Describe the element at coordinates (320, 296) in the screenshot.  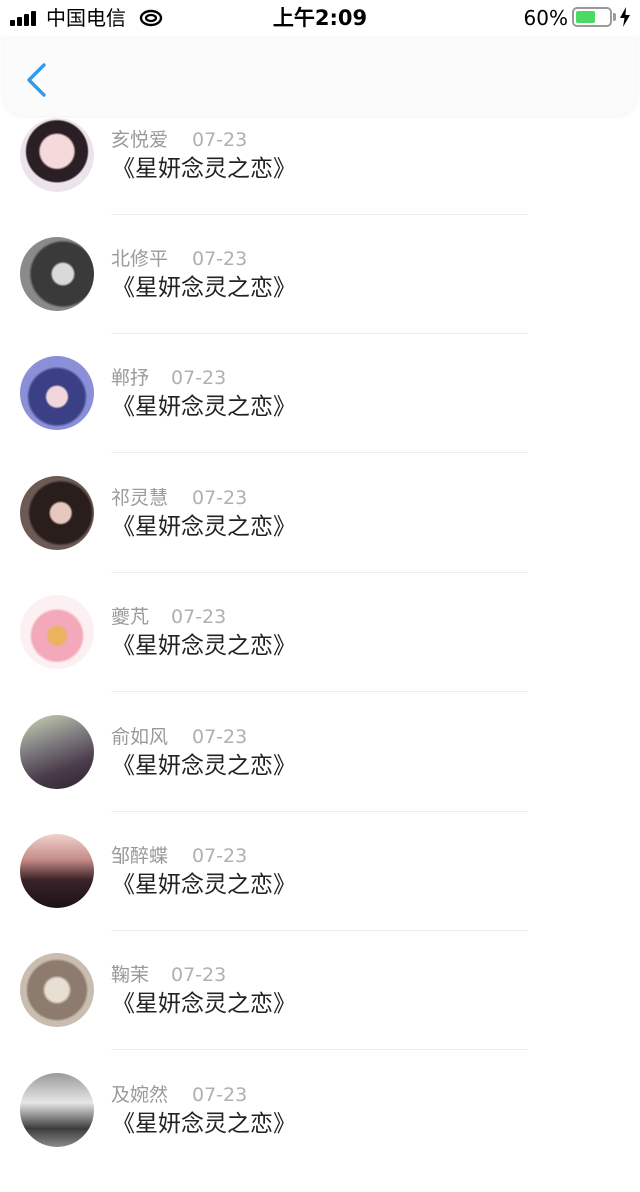
I see `list-item: 北修平 07-23 《星妍念灵之恋》` at that location.